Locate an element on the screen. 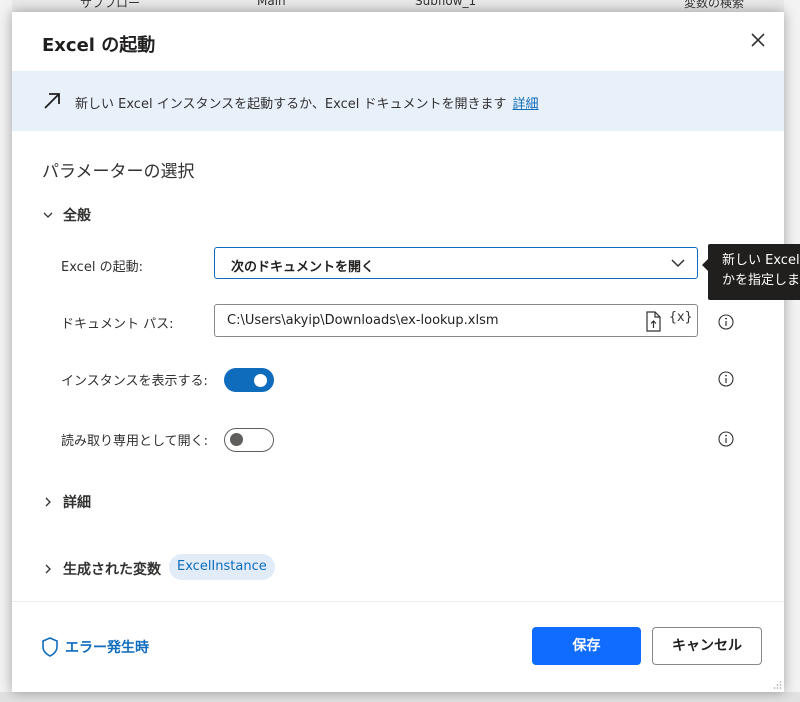 This screenshot has width=800, height=702. info-tooltip: 新しい Excel かを指定しま is located at coordinates (754, 272).